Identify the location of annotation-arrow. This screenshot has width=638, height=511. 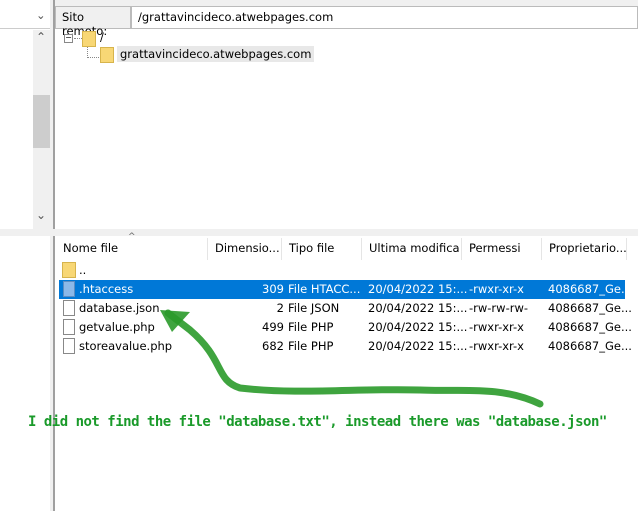
(352, 358).